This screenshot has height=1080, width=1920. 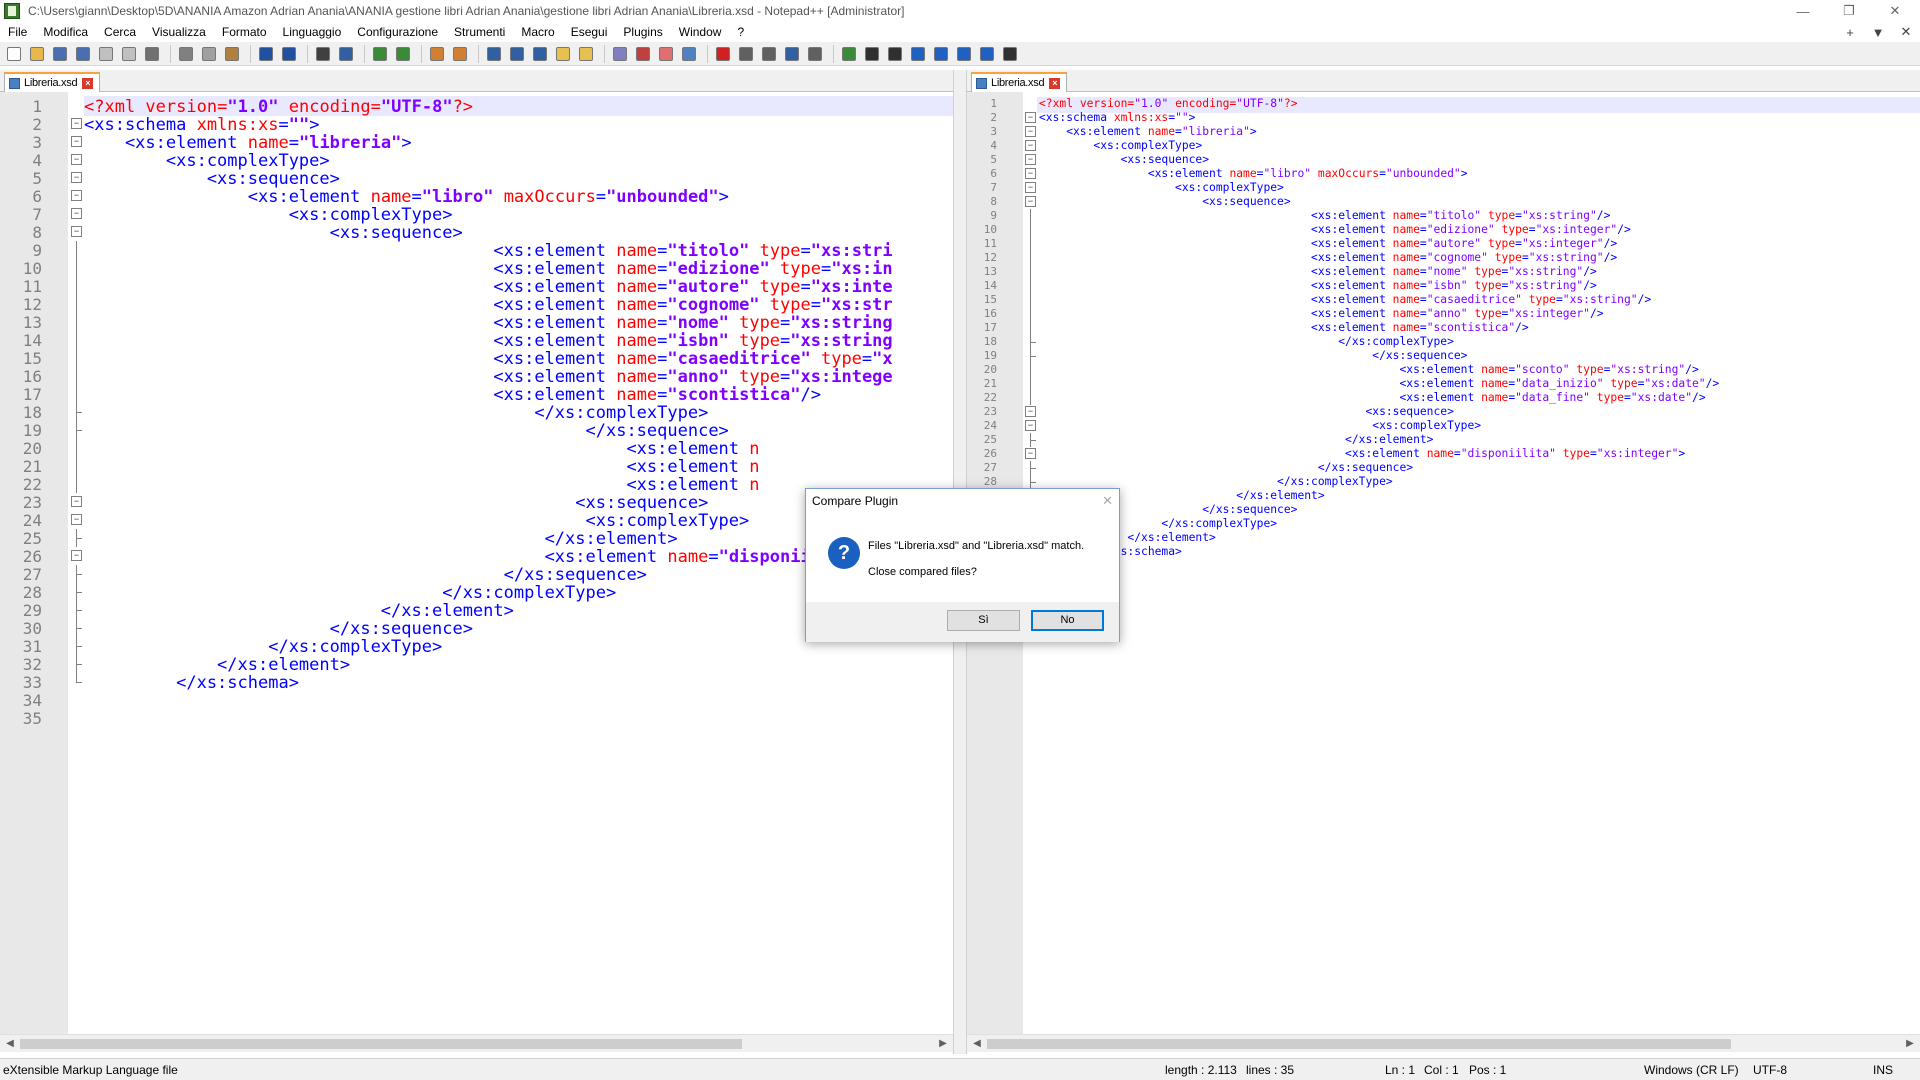 I want to click on compare-last-icon, so click(x=987, y=54).